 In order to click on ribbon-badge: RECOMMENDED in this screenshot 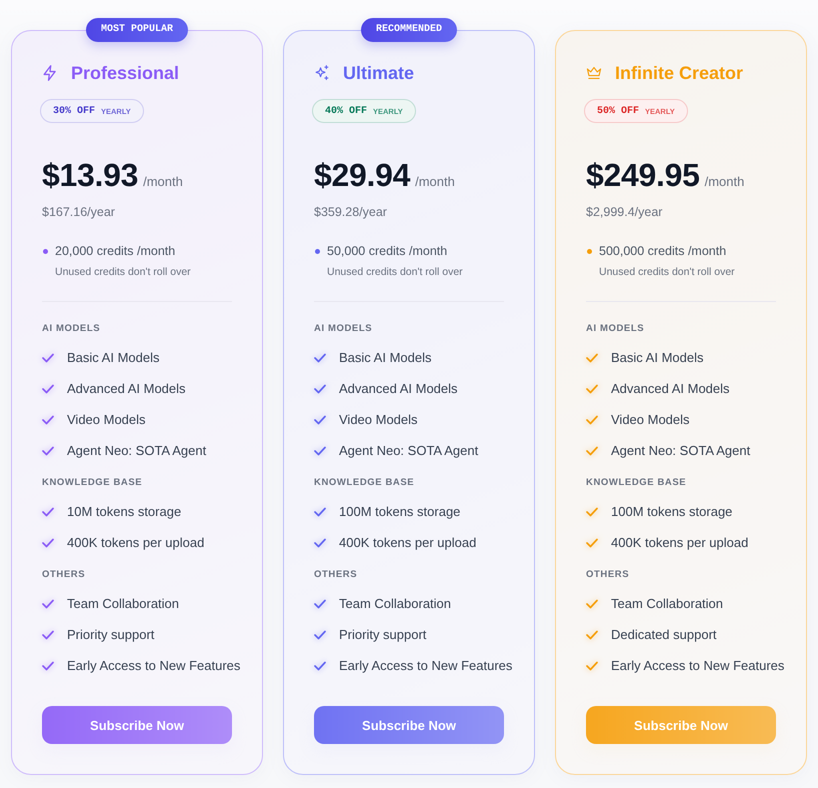, I will do `click(409, 30)`.